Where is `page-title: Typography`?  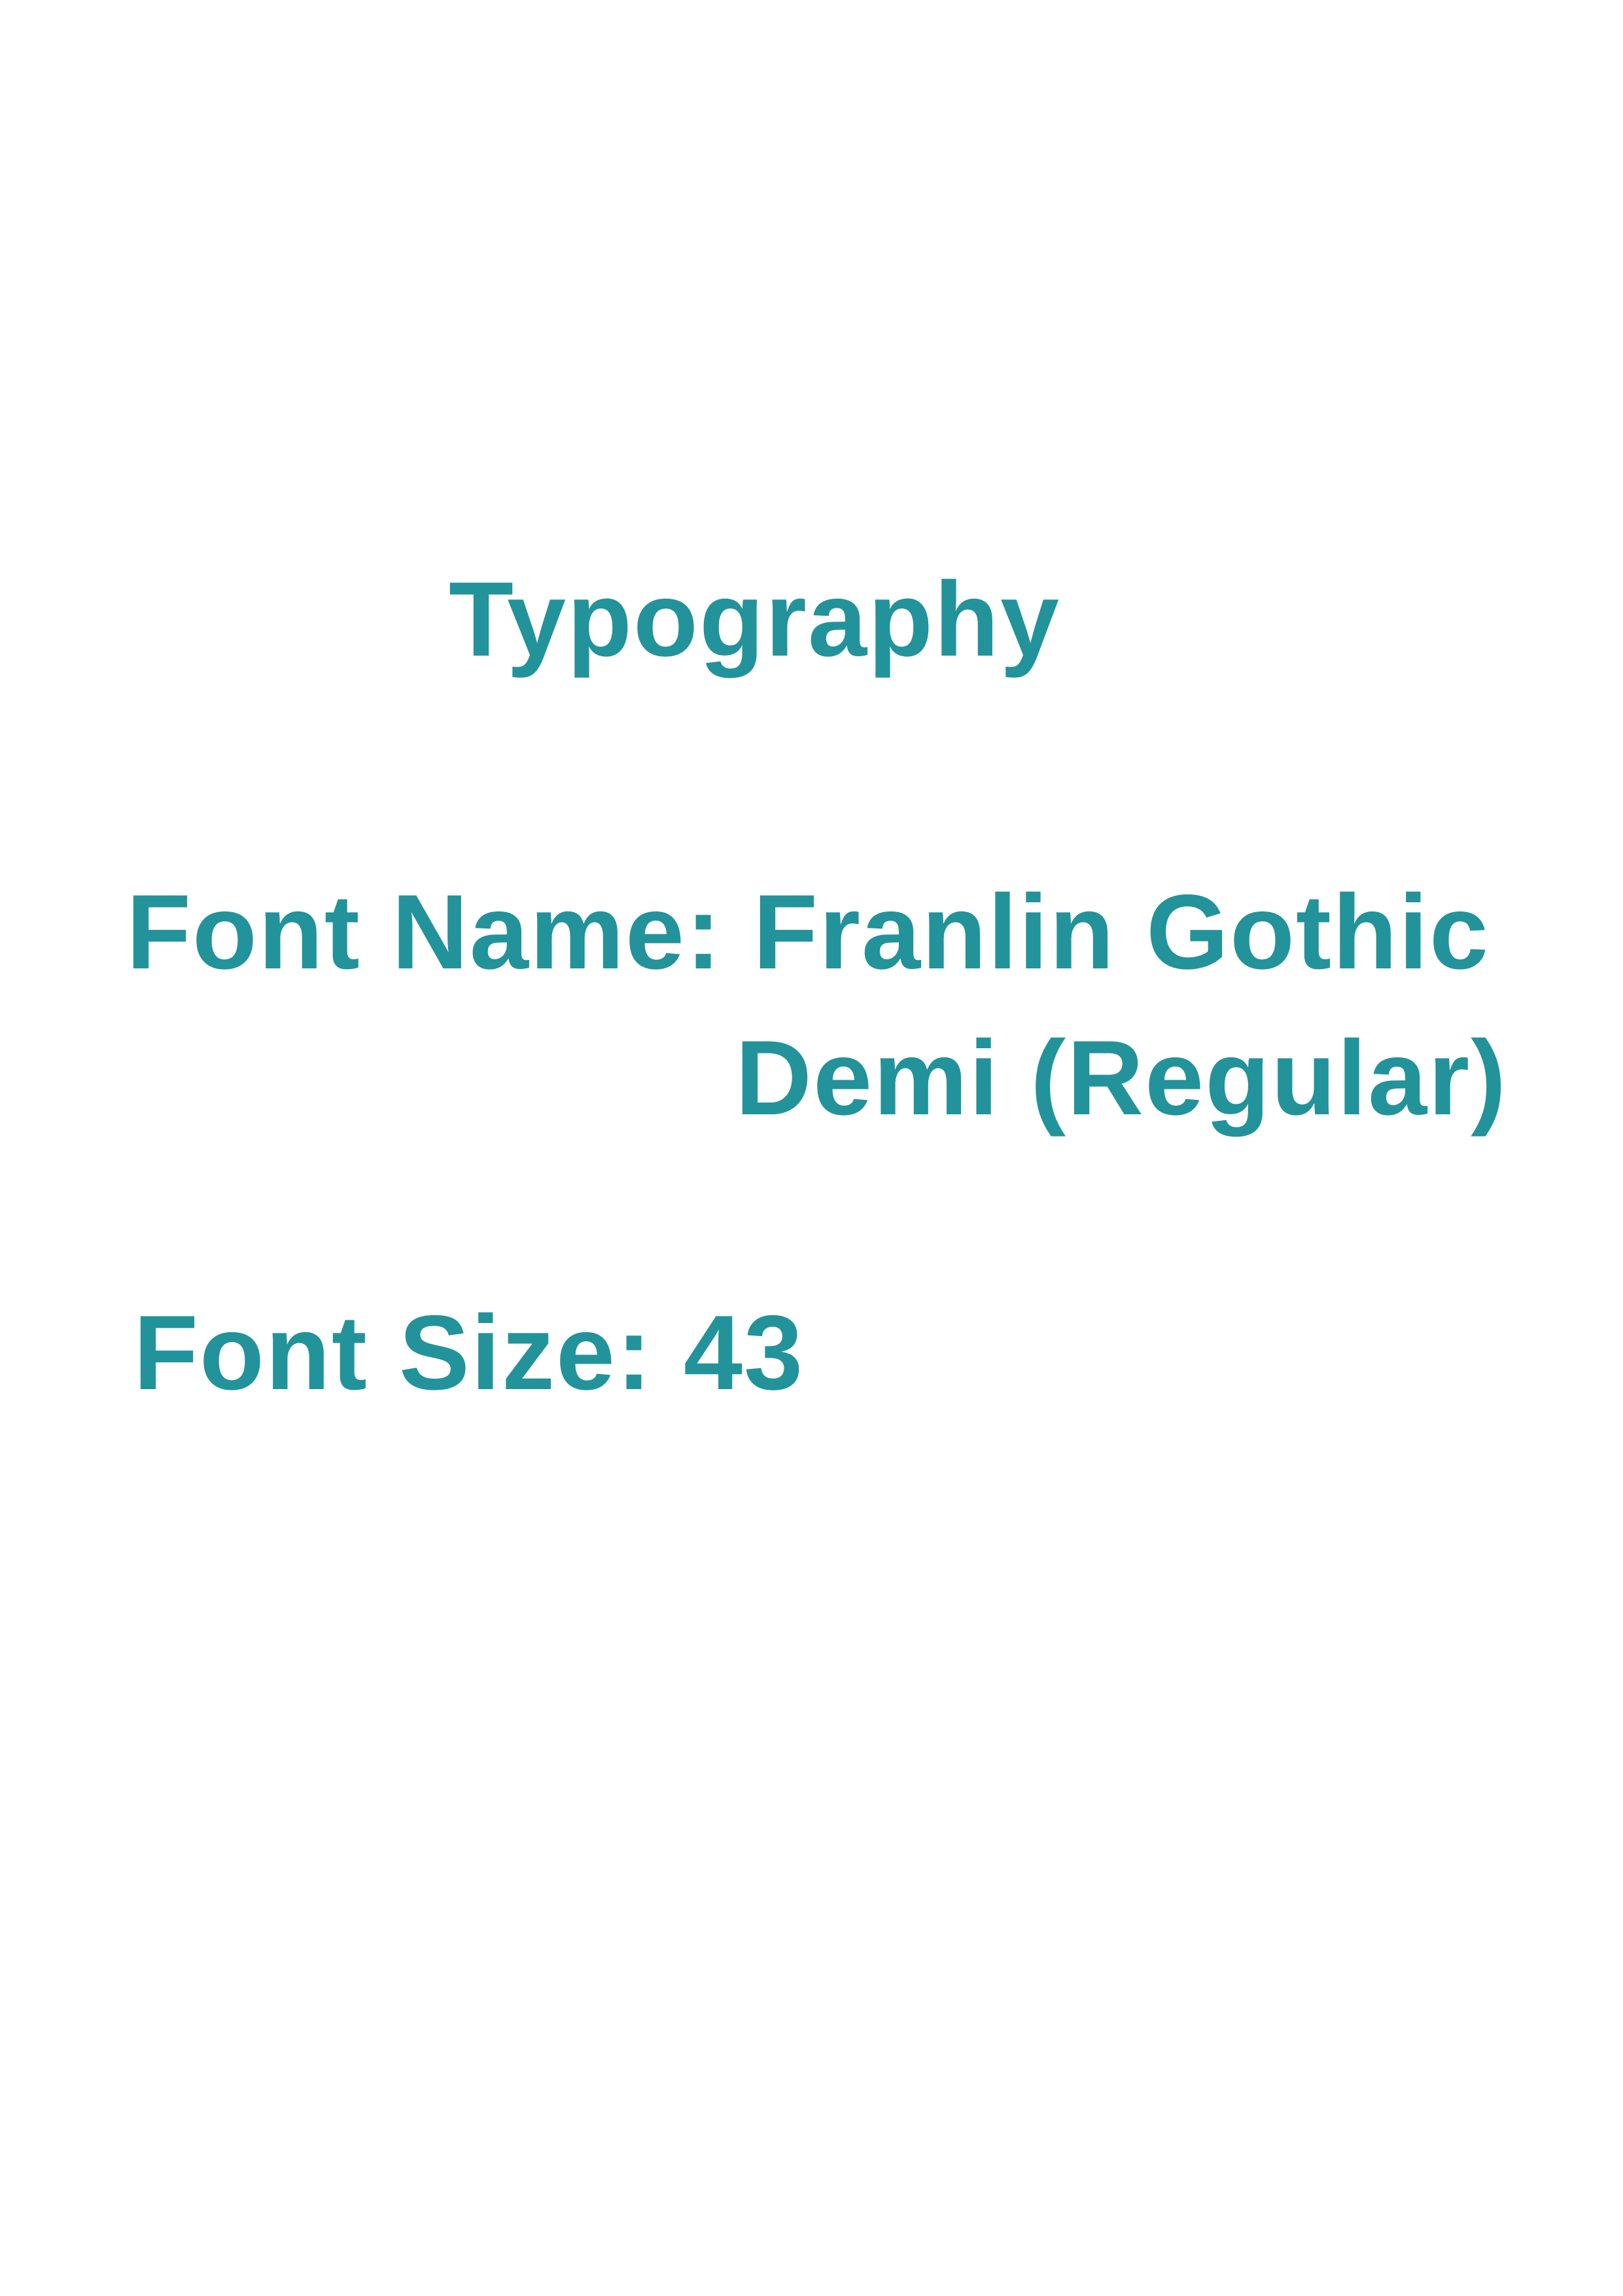
page-title: Typography is located at coordinates (755, 619).